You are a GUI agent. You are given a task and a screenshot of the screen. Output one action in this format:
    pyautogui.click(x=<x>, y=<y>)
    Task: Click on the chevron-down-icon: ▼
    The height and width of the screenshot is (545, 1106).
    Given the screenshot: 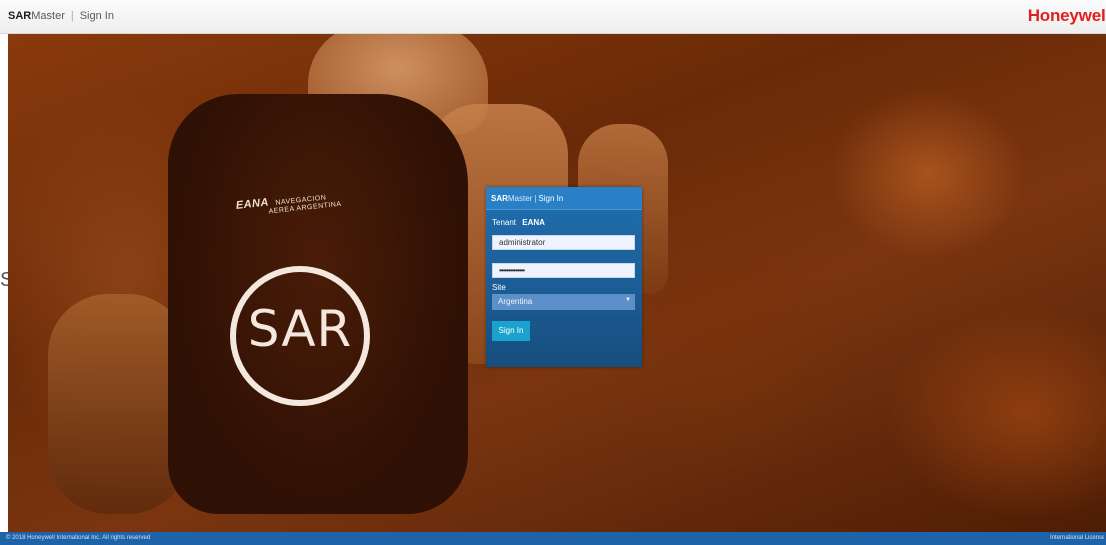 What is the action you would take?
    pyautogui.click(x=628, y=300)
    